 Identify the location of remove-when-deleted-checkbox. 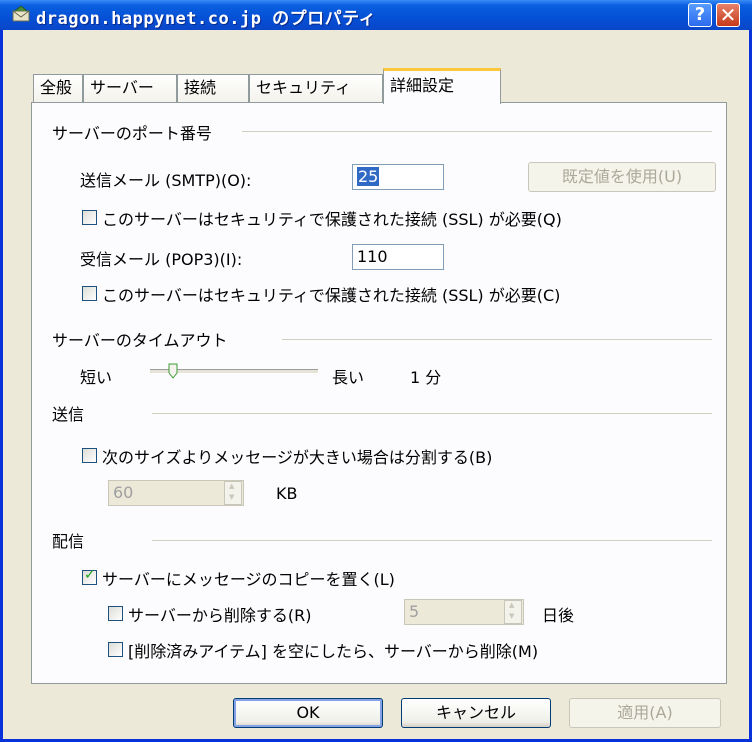
(115, 649).